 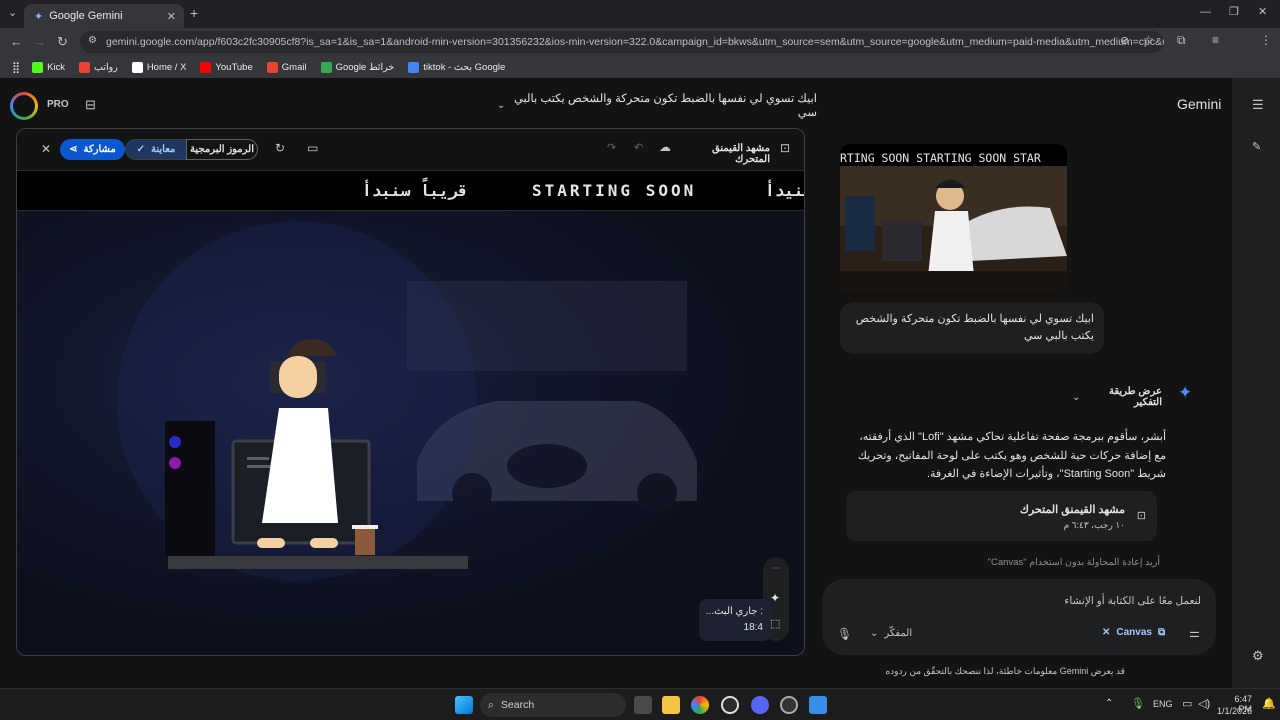 I want to click on windows-start-icon, so click(x=464, y=705).